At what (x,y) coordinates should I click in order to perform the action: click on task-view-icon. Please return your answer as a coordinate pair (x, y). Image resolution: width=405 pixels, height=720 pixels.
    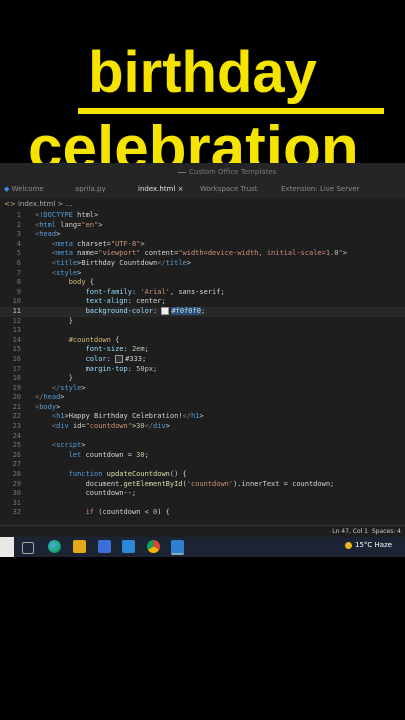
    Looking at the image, I should click on (28, 548).